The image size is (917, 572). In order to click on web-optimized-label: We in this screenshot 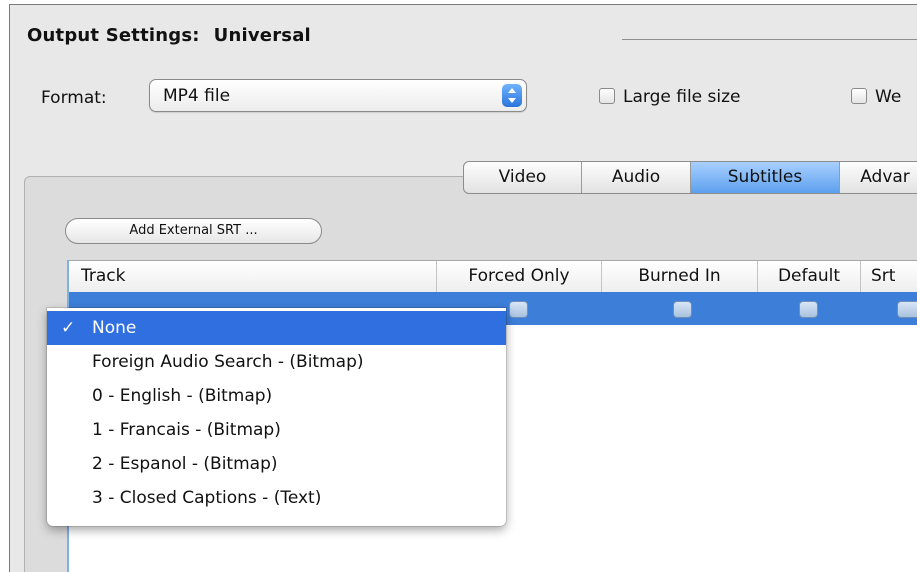, I will do `click(888, 97)`.